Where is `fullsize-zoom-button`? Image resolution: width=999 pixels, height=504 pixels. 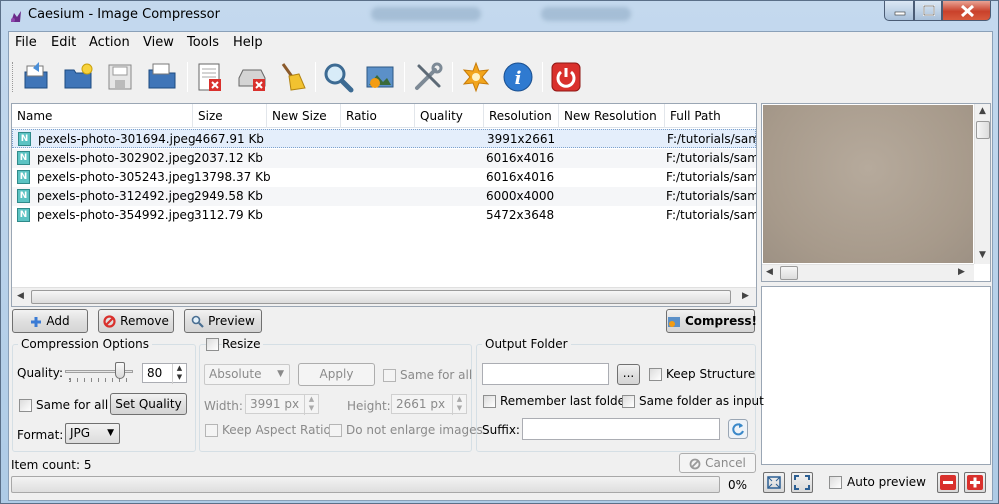 fullsize-zoom-button is located at coordinates (802, 482).